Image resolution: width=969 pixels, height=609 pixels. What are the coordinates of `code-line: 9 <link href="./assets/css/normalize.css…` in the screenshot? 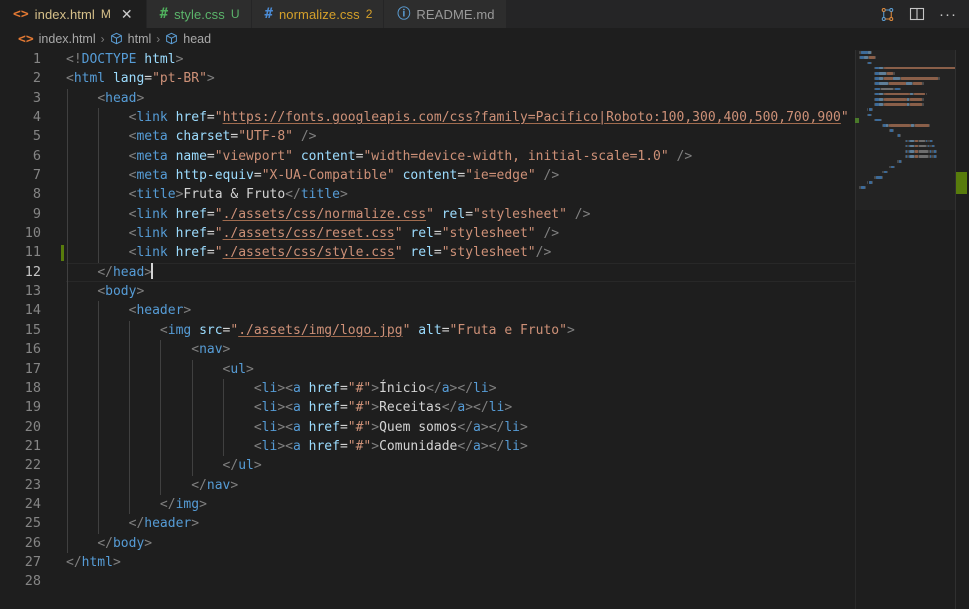 It's located at (484, 214).